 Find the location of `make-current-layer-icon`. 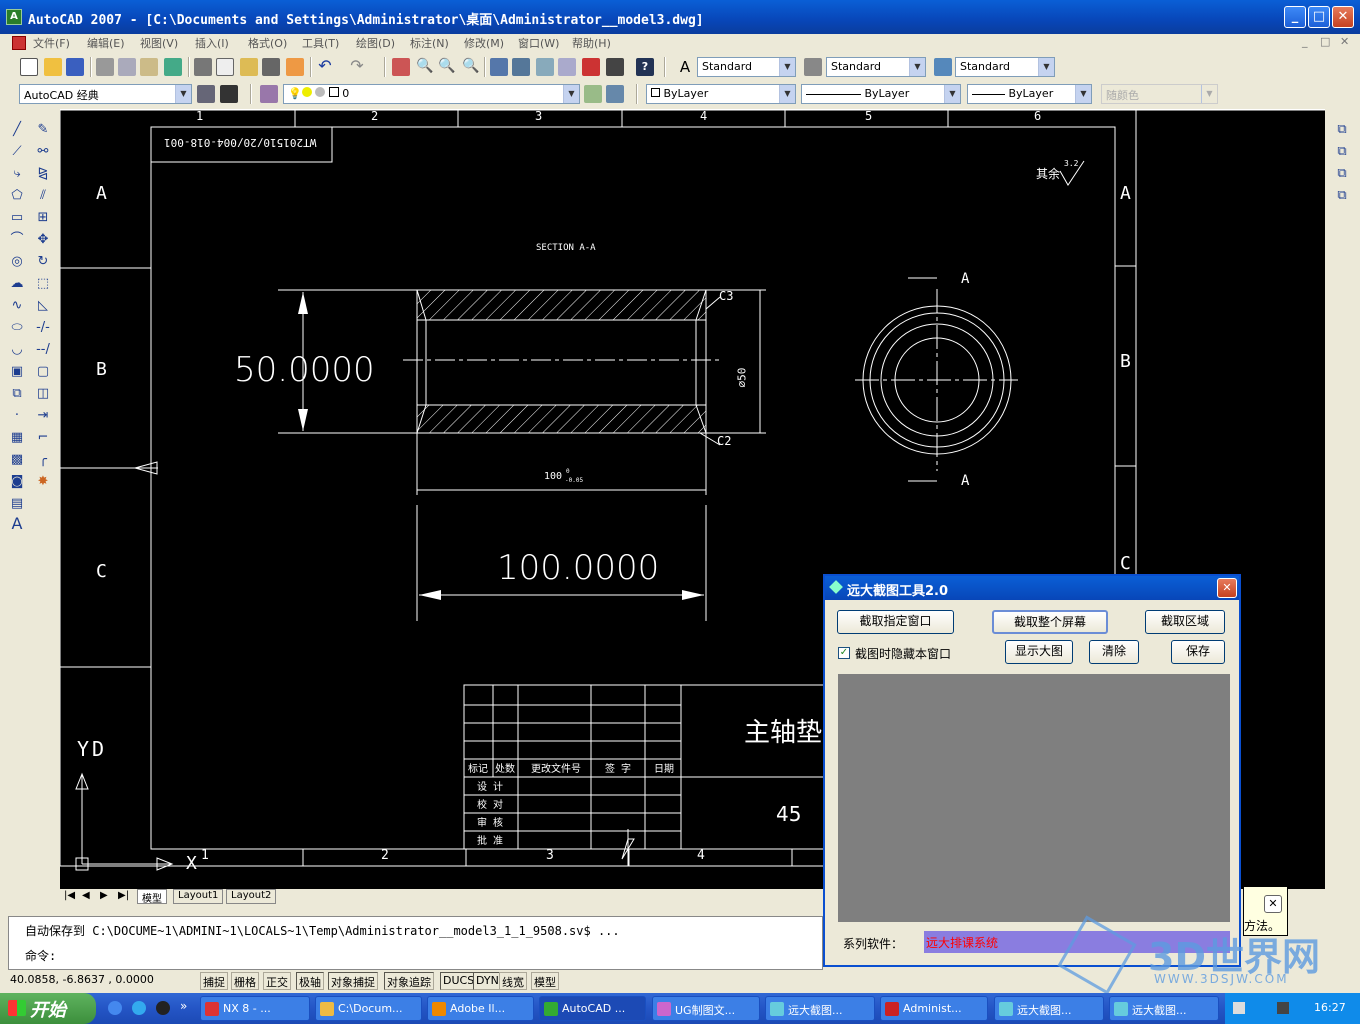

make-current-layer-icon is located at coordinates (593, 94).